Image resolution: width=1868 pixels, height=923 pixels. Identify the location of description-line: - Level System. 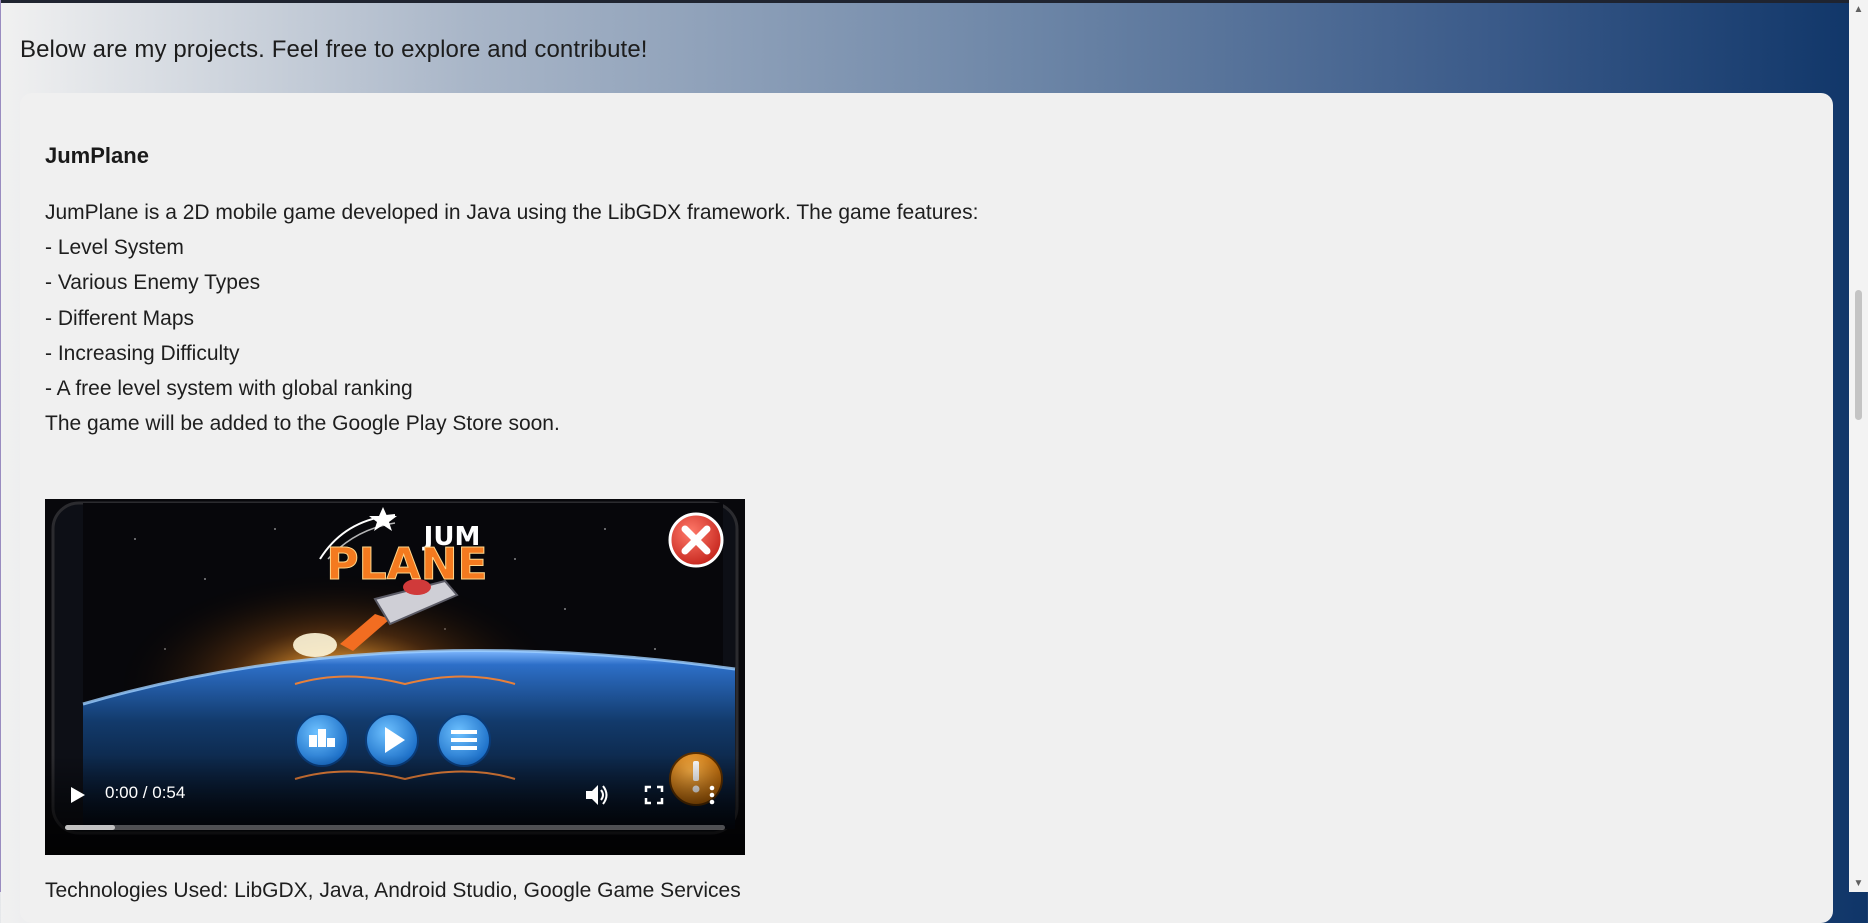
(114, 248).